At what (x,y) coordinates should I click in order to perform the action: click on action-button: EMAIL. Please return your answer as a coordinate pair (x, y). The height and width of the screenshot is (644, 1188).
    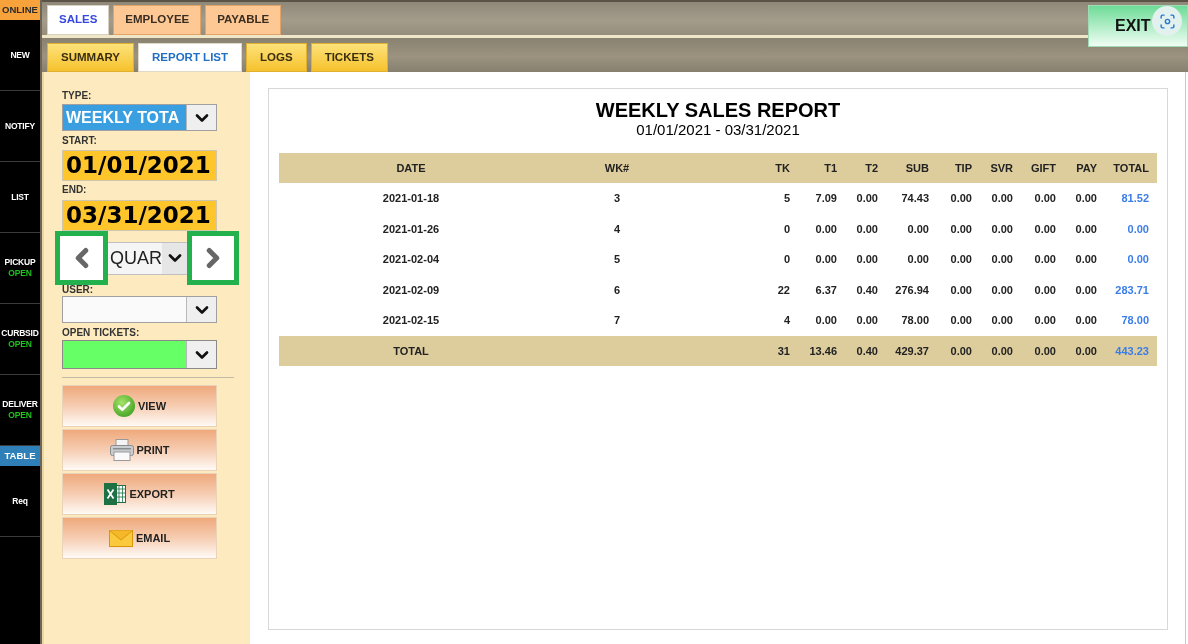
    Looking at the image, I should click on (139, 538).